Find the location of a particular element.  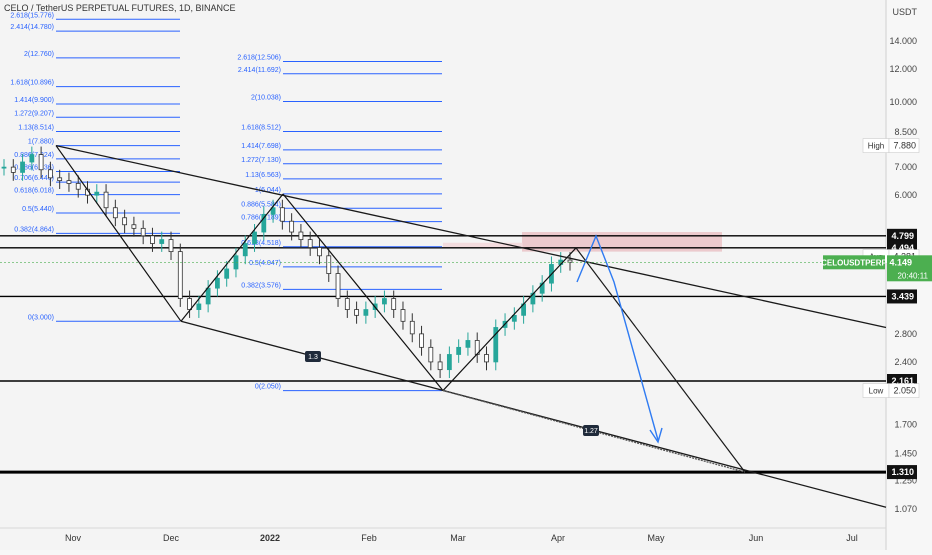

fib-label: 1.272(9.207) is located at coordinates (34, 113).